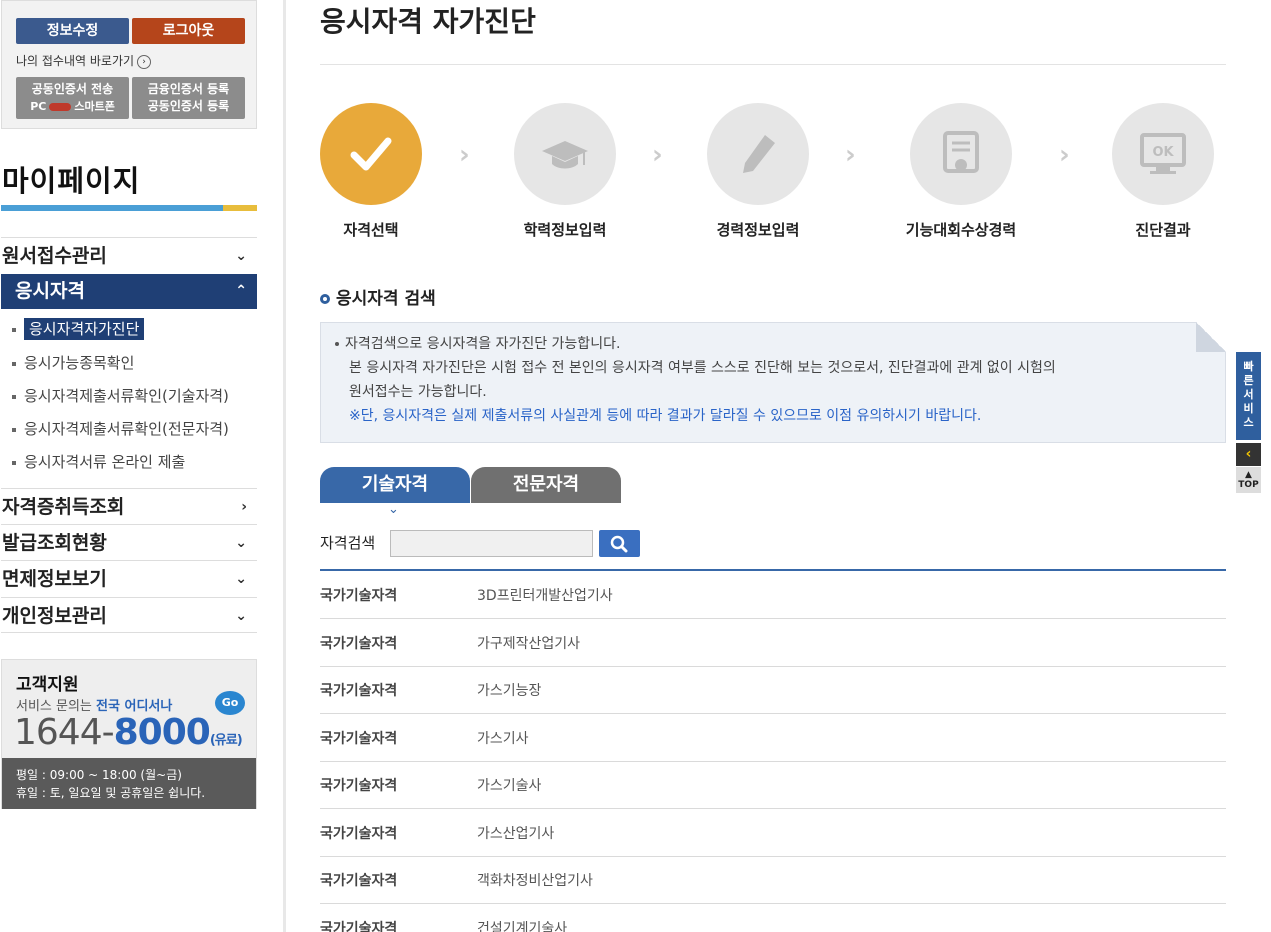  I want to click on step-education, so click(565, 154).